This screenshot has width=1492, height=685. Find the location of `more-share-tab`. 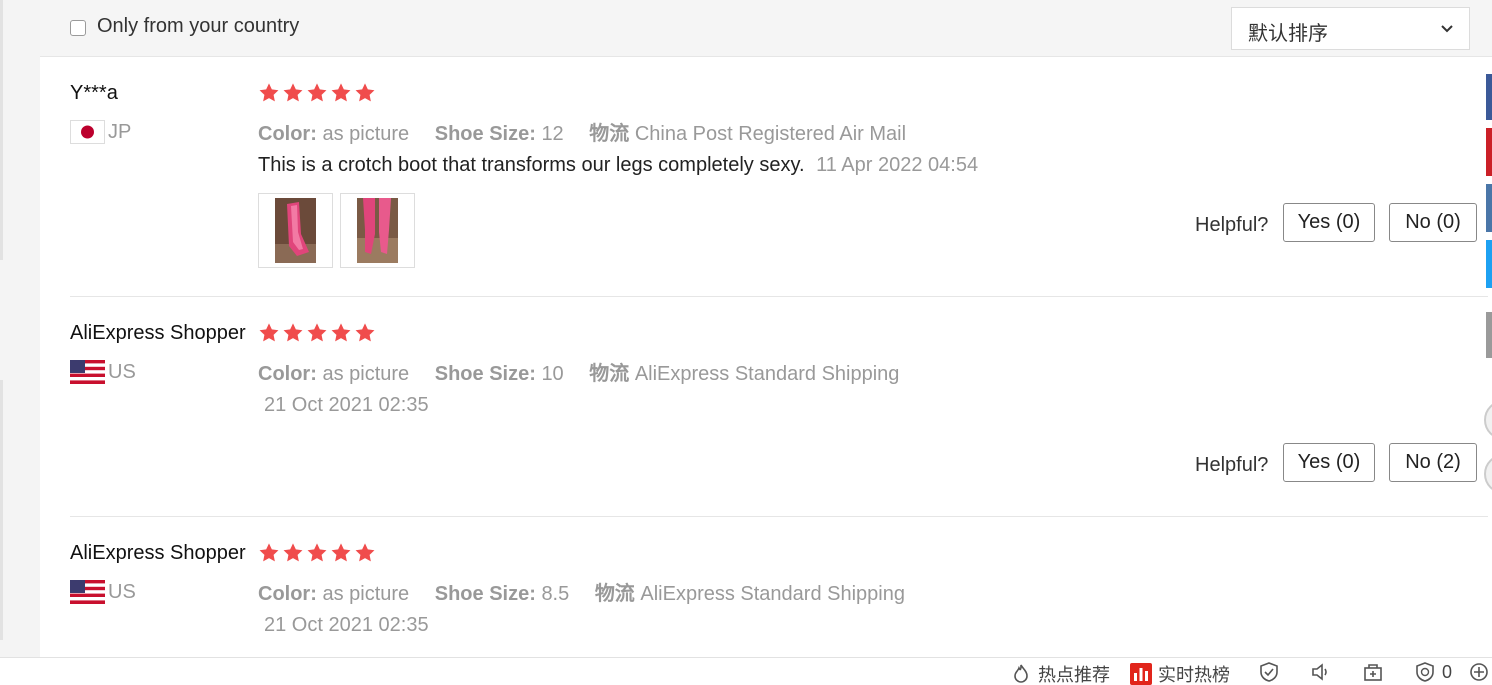

more-share-tab is located at coordinates (1489, 335).